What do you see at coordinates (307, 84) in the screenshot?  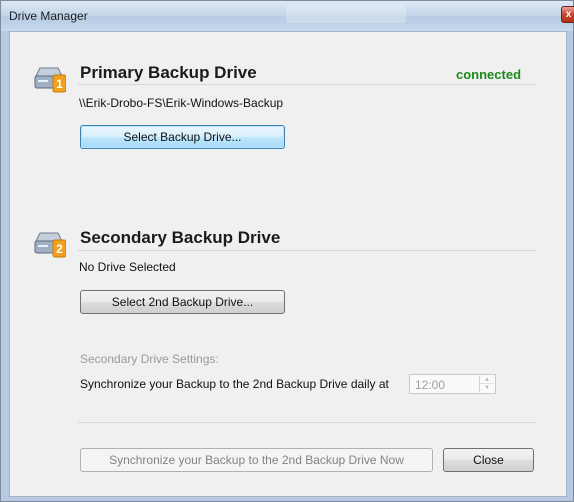 I see `primary-heading-divider` at bounding box center [307, 84].